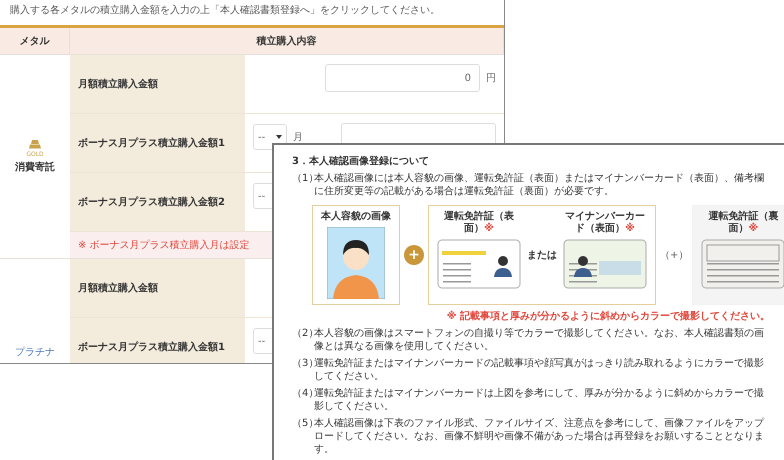  I want to click on panel-title: マイナンバーカード（表面）※, so click(605, 223).